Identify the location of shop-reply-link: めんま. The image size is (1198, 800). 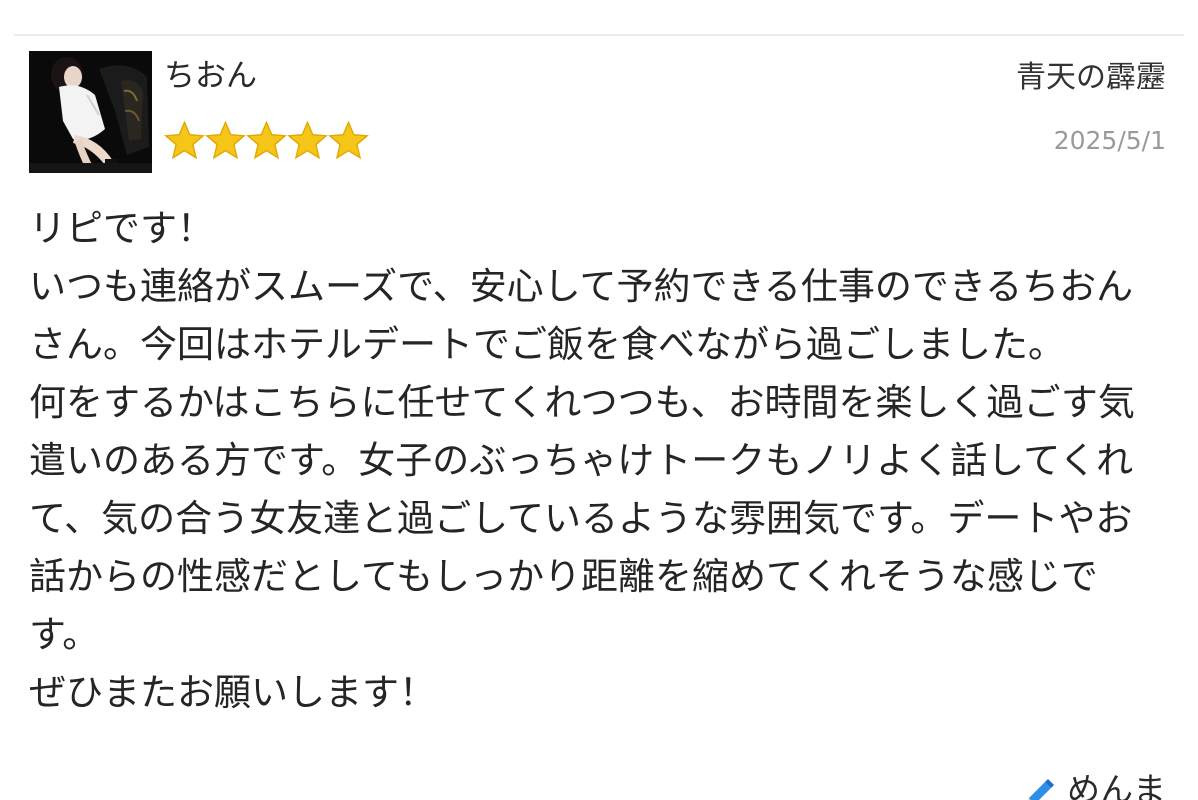
(1094, 785).